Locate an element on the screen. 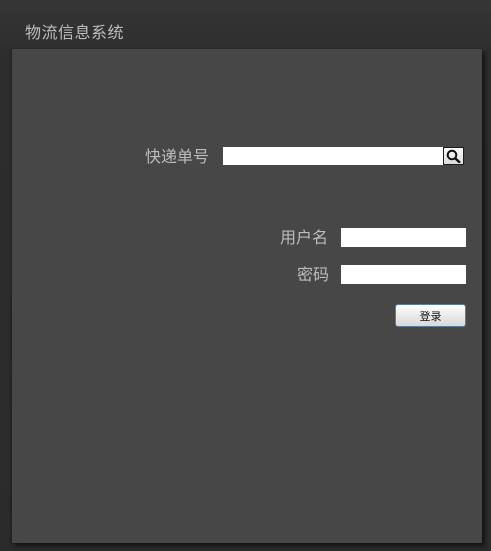  tracking-number-label: 快递单号 is located at coordinates (177, 156).